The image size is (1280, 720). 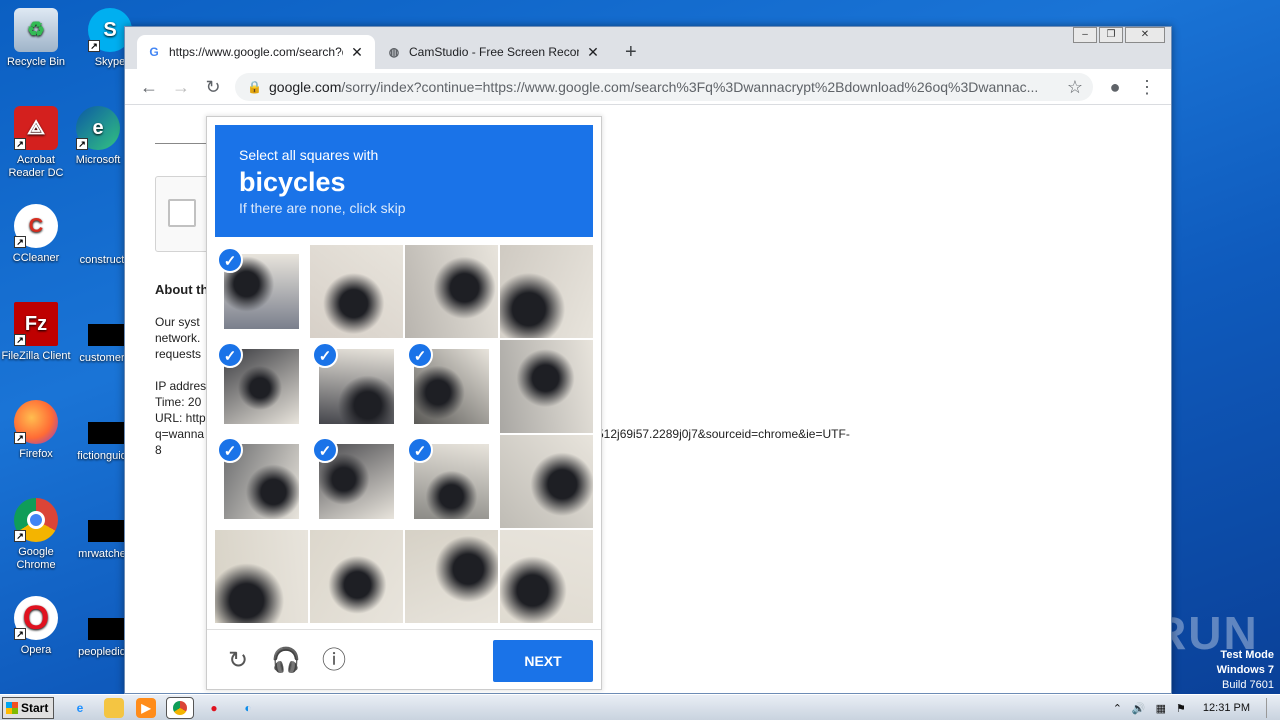 What do you see at coordinates (36, 430) in the screenshot?
I see `desktop-icon-firefox: ↗ Firefox` at bounding box center [36, 430].